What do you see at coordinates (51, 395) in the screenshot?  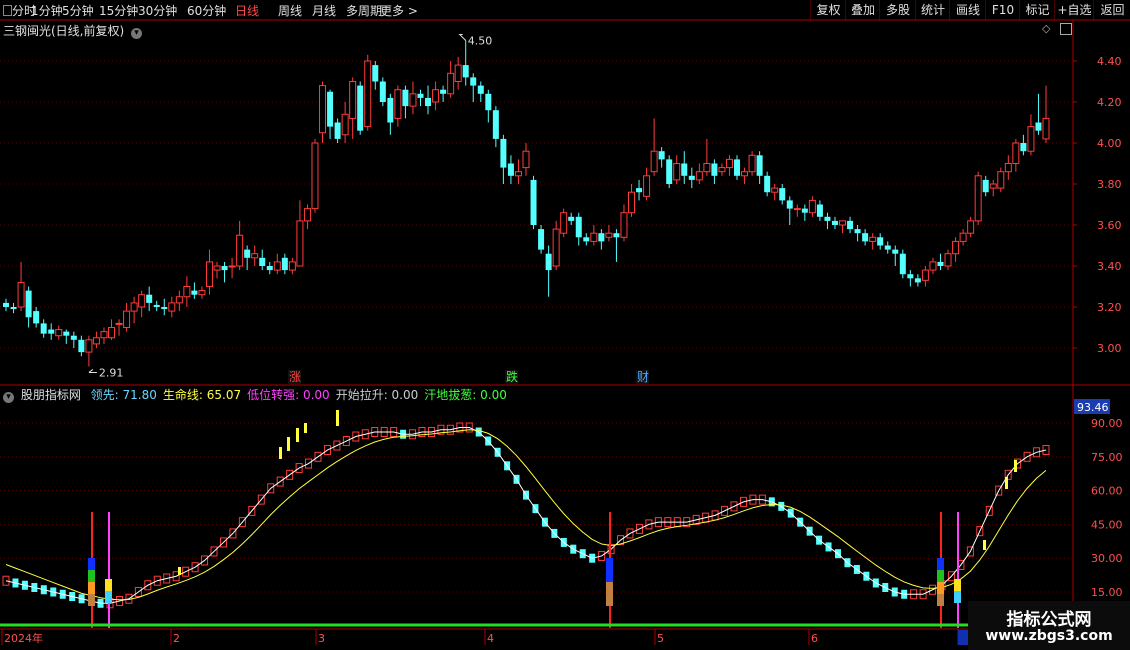 I see `indicator-name: 股朋指标网` at bounding box center [51, 395].